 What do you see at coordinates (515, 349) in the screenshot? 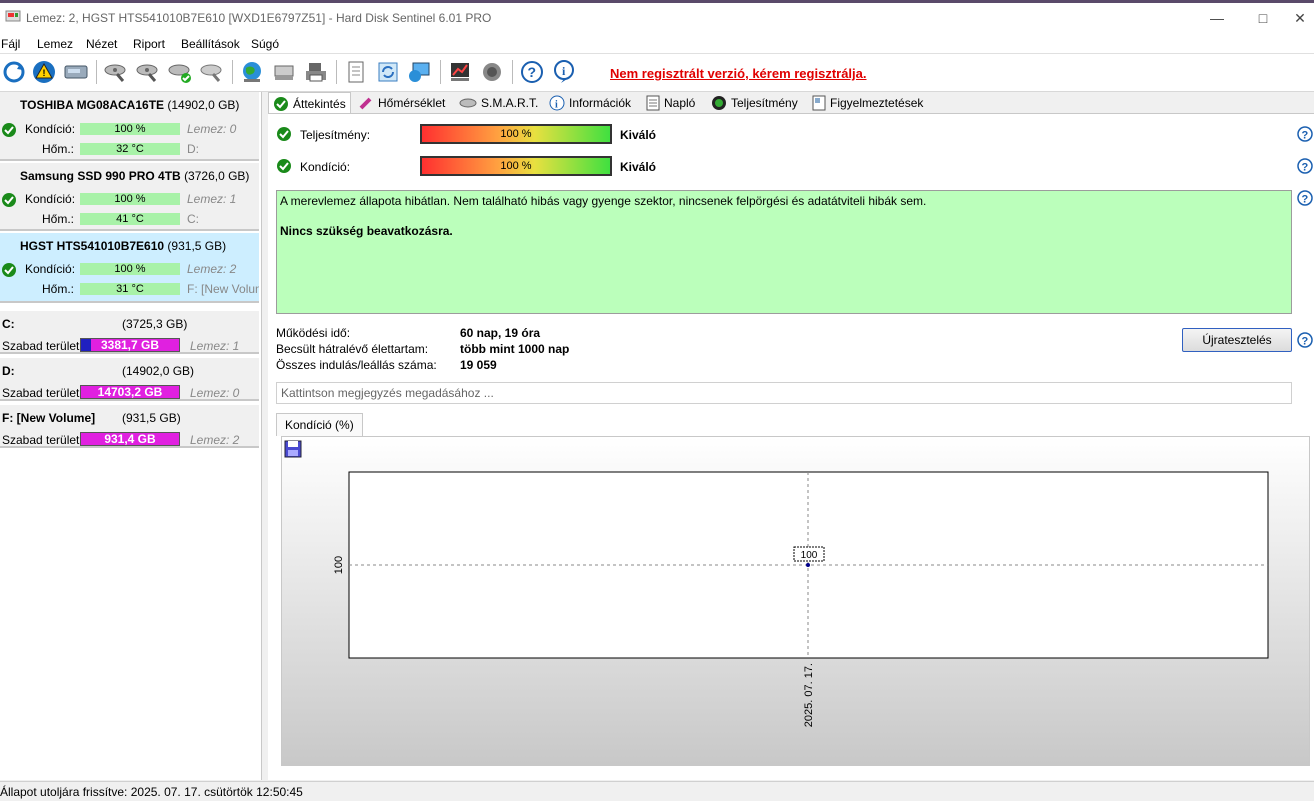
I see `lifetime-value: több mint 1000 nap` at bounding box center [515, 349].